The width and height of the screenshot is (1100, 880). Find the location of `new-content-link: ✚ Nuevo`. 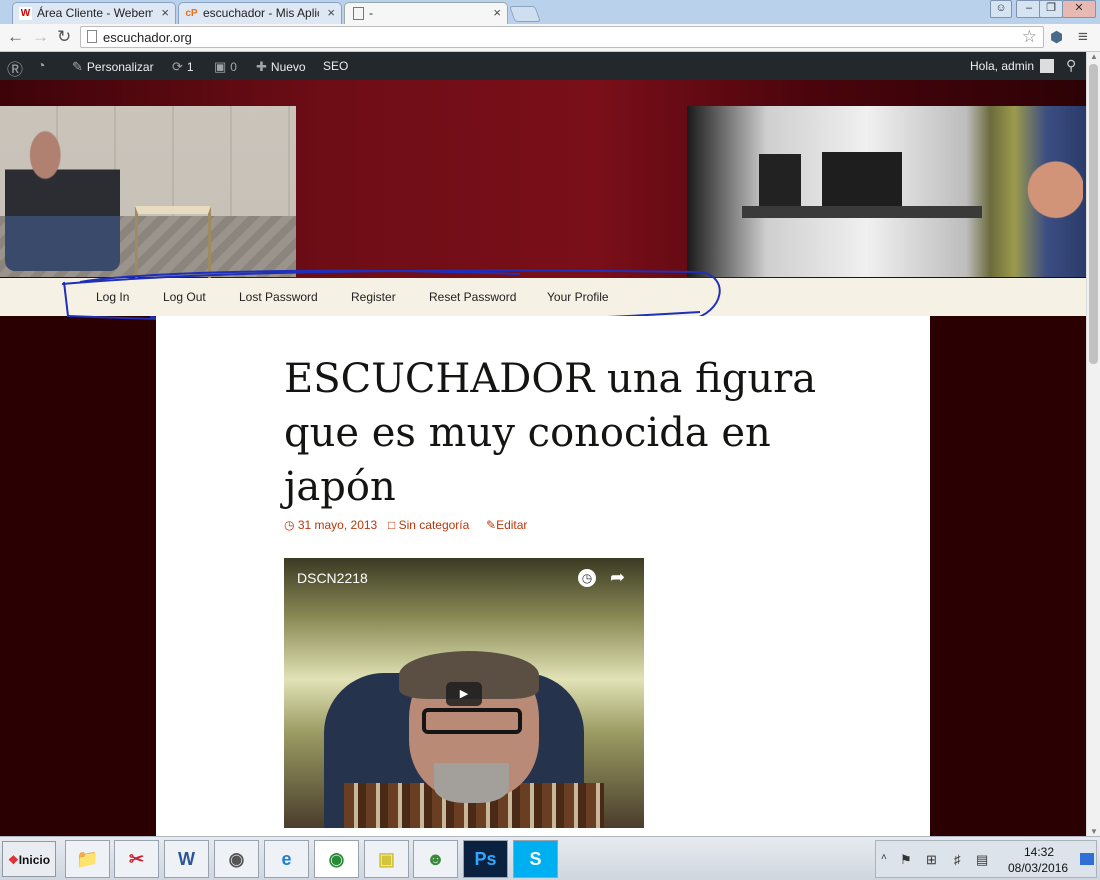

new-content-link: ✚ Nuevo is located at coordinates (281, 67).